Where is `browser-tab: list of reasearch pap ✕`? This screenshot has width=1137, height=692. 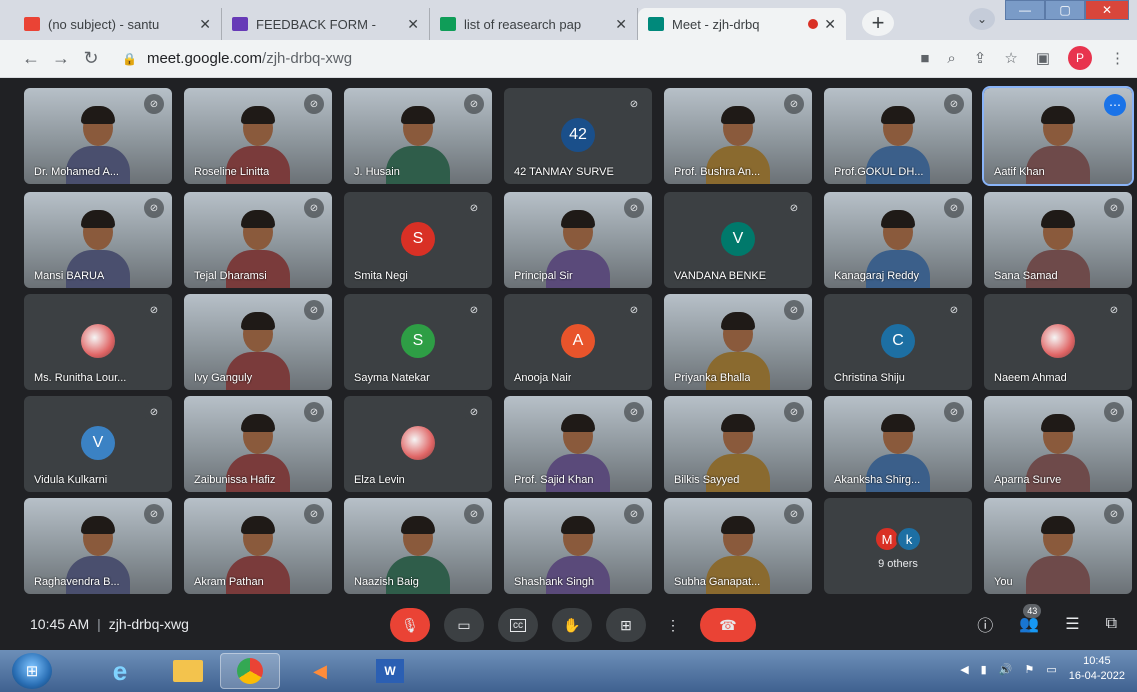 browser-tab: list of reasearch pap ✕ is located at coordinates (534, 24).